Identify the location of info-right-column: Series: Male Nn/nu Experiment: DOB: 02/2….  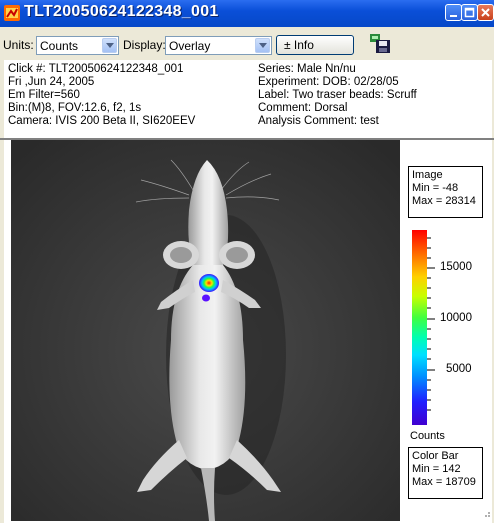
(337, 95).